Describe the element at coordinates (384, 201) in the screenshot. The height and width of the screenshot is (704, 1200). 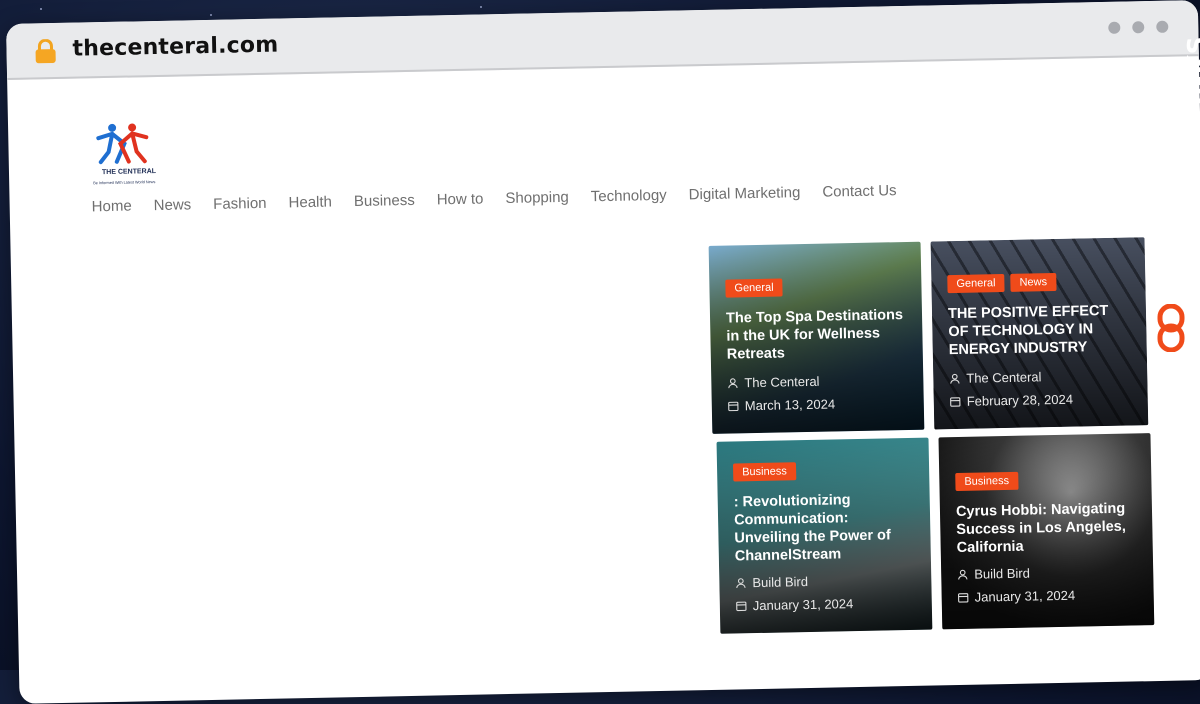
I see `nav-business: Business` at that location.